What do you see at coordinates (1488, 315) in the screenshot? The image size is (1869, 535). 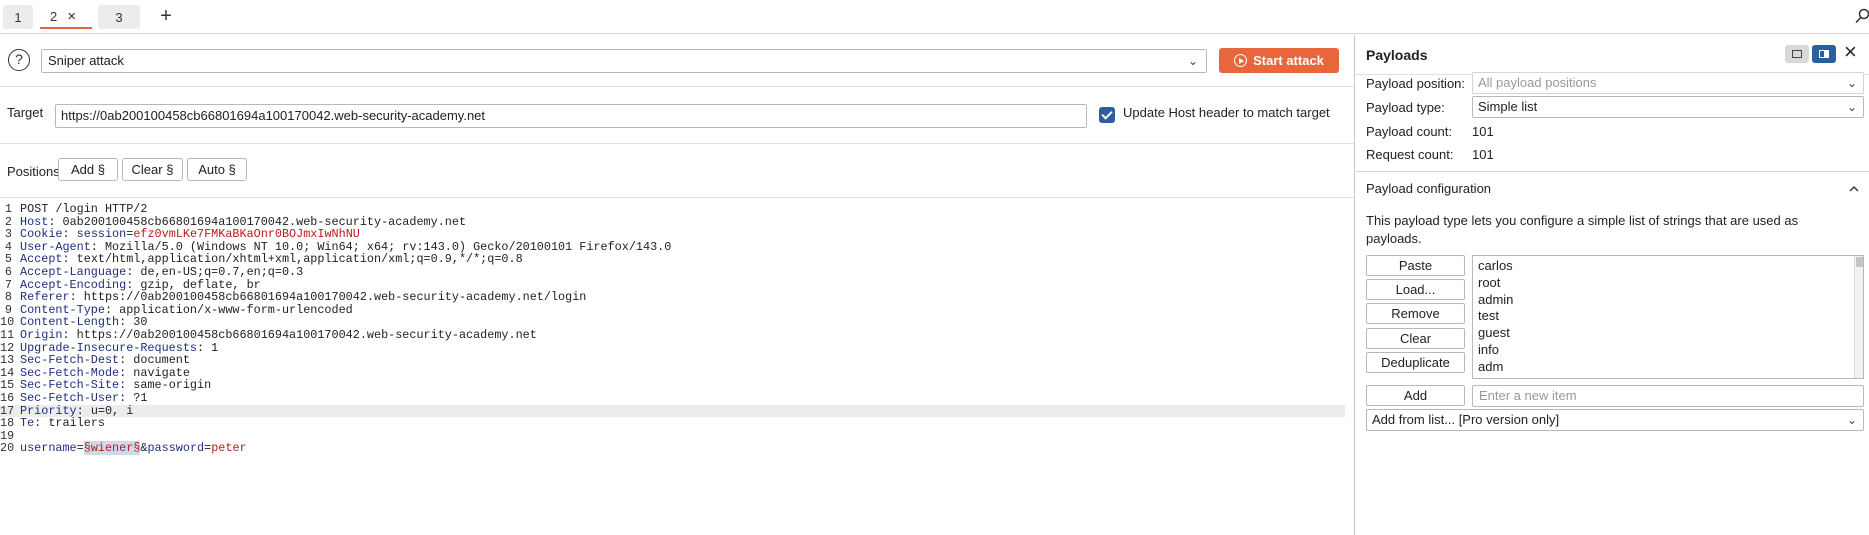 I see `payload-list-item: test` at bounding box center [1488, 315].